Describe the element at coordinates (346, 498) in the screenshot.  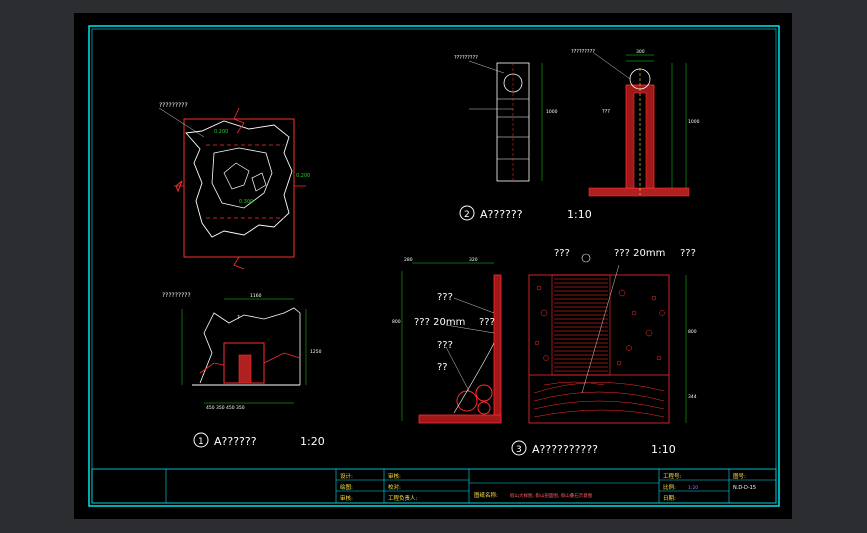
I see `tb-approve-label: 审核:` at that location.